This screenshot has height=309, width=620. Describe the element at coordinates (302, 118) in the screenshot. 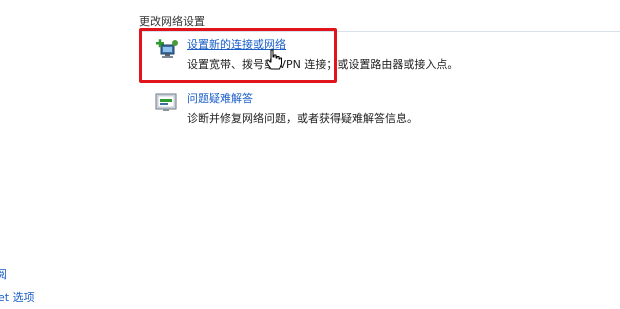

I see `troubleshoot-description: 诊断并修复网络问题，或者获得疑难解答信息。` at that location.